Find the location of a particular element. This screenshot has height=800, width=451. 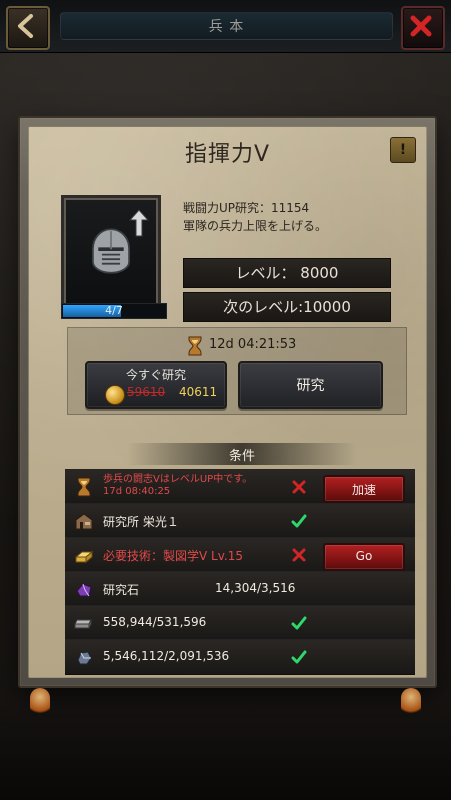

condition-text: 研究所 栄光１ is located at coordinates (141, 522).